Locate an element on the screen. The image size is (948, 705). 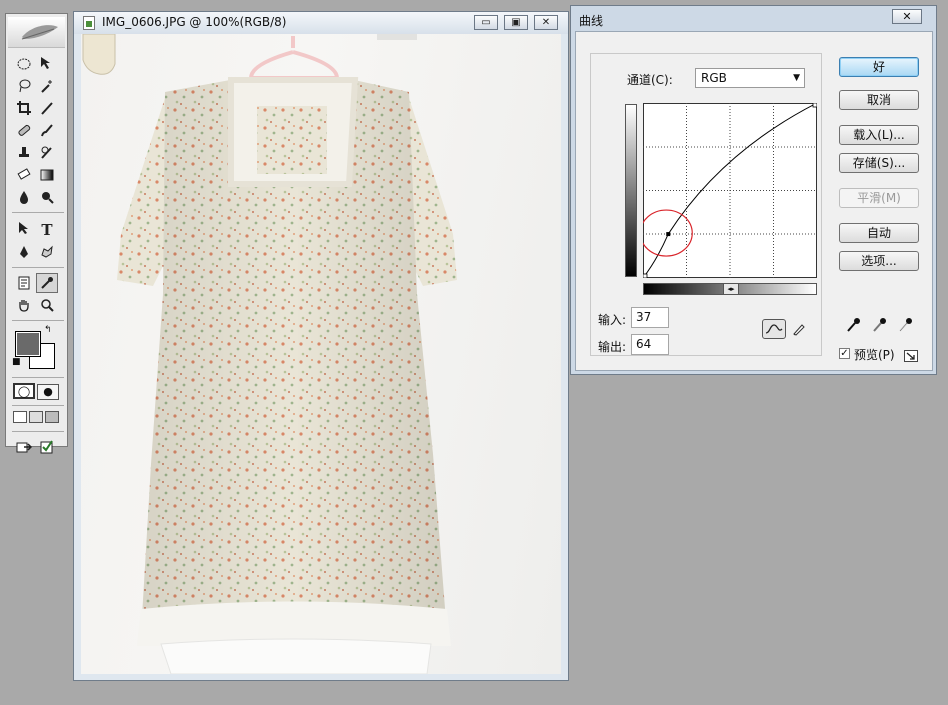
toolbox-header-logo is located at coordinates (36, 32).